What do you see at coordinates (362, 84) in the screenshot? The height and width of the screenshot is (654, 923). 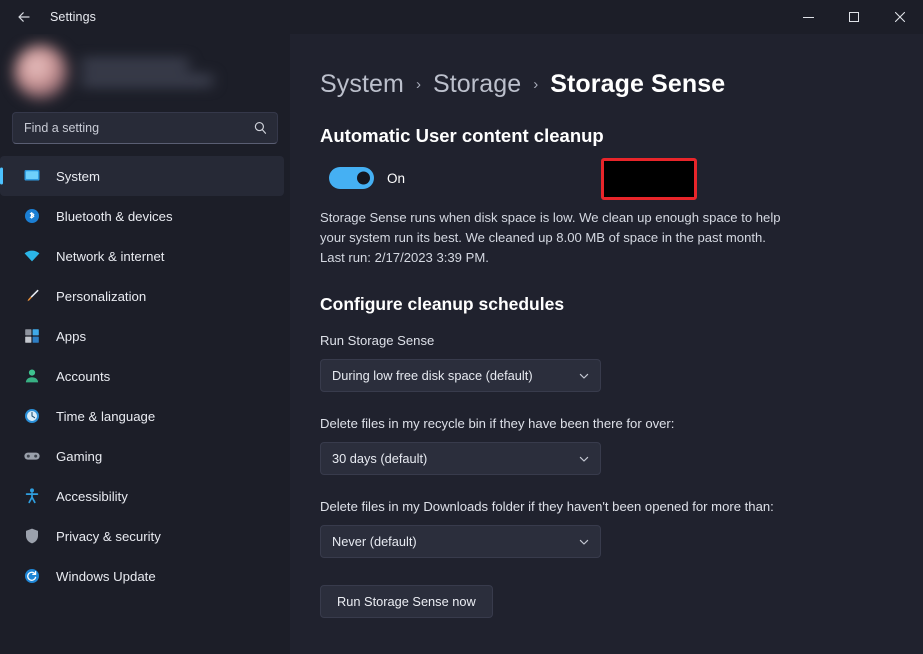 I see `breadcrumb-system: System` at bounding box center [362, 84].